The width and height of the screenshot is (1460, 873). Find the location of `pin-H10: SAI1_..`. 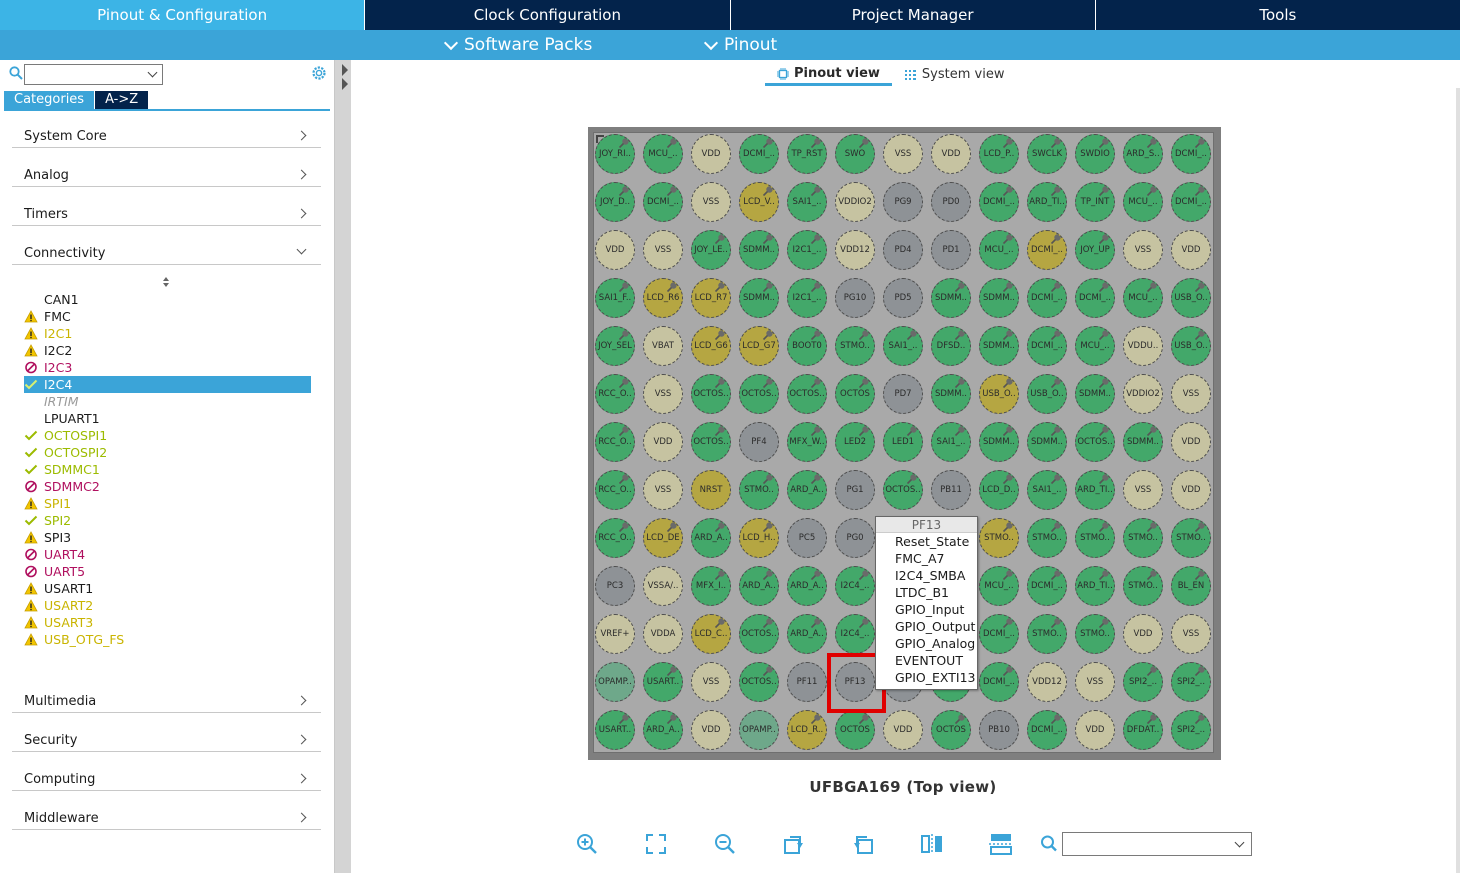

pin-H10: SAI1_.. is located at coordinates (1047, 490).